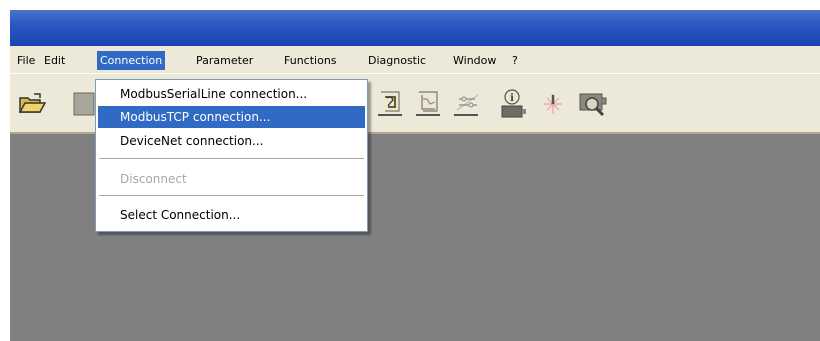 The width and height of the screenshot is (820, 341). I want to click on menu-edit: Edit, so click(54, 60).